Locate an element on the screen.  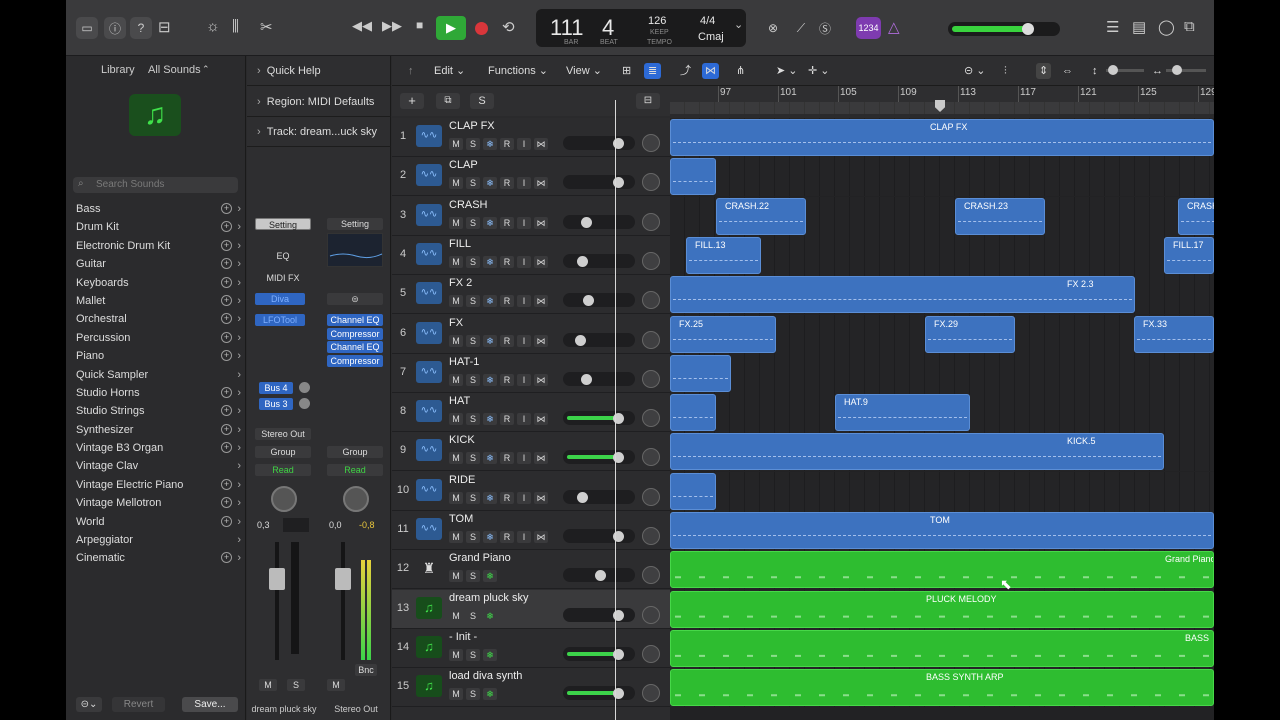
track-lane: Grand Piano is located at coordinates (942, 570).